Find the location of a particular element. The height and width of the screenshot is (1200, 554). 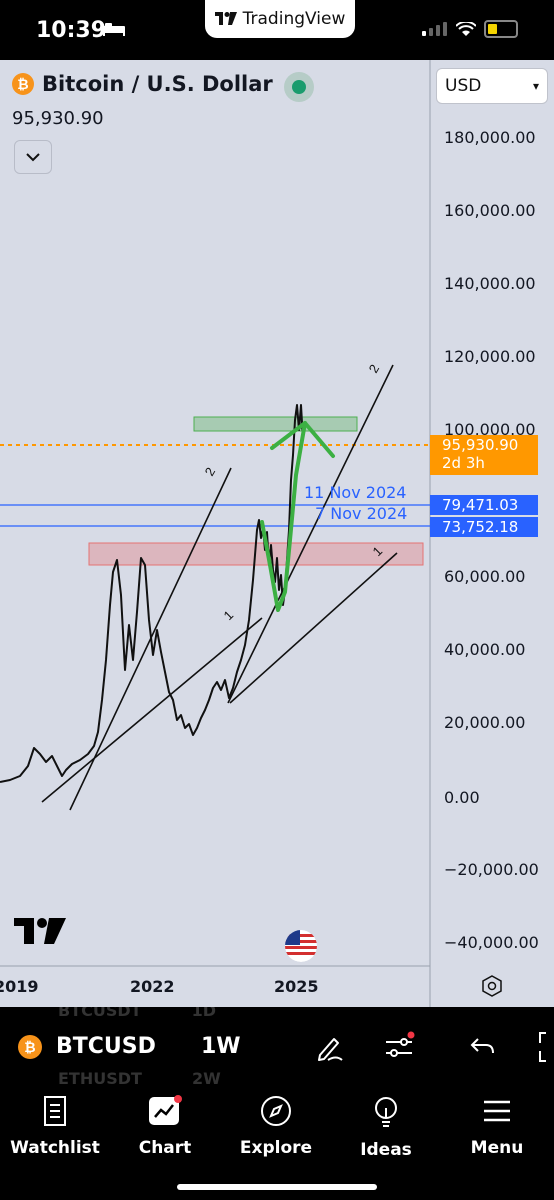

settings-hexagon-icon is located at coordinates (492, 986).